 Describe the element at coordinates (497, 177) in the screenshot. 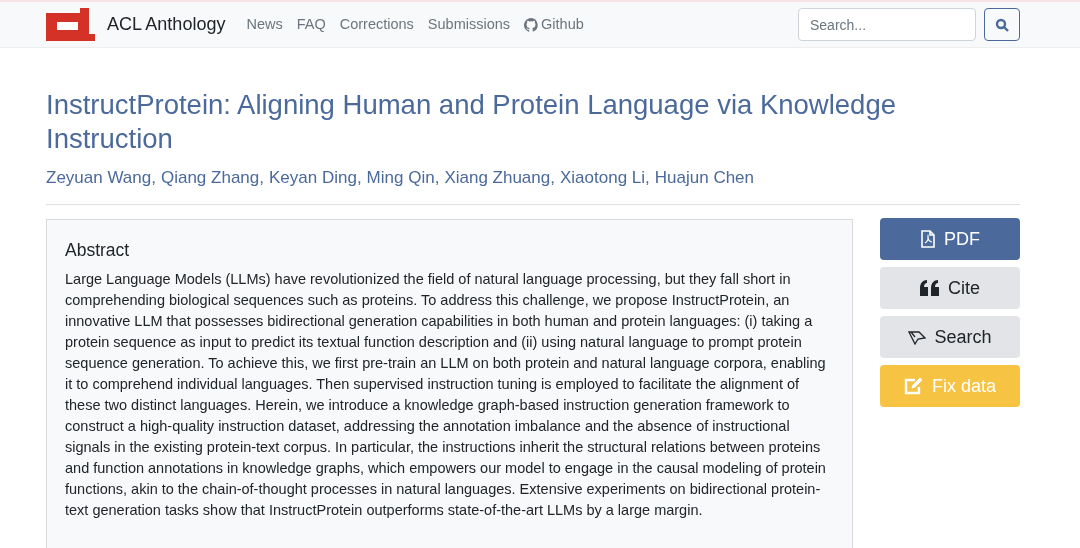

I see `author-link: Xiang Zhuang` at that location.